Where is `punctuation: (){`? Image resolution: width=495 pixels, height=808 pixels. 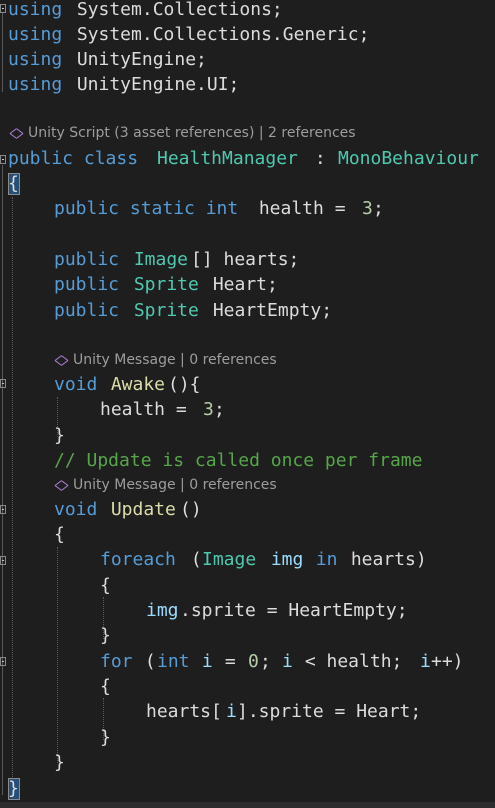 punctuation: (){ is located at coordinates (184, 384).